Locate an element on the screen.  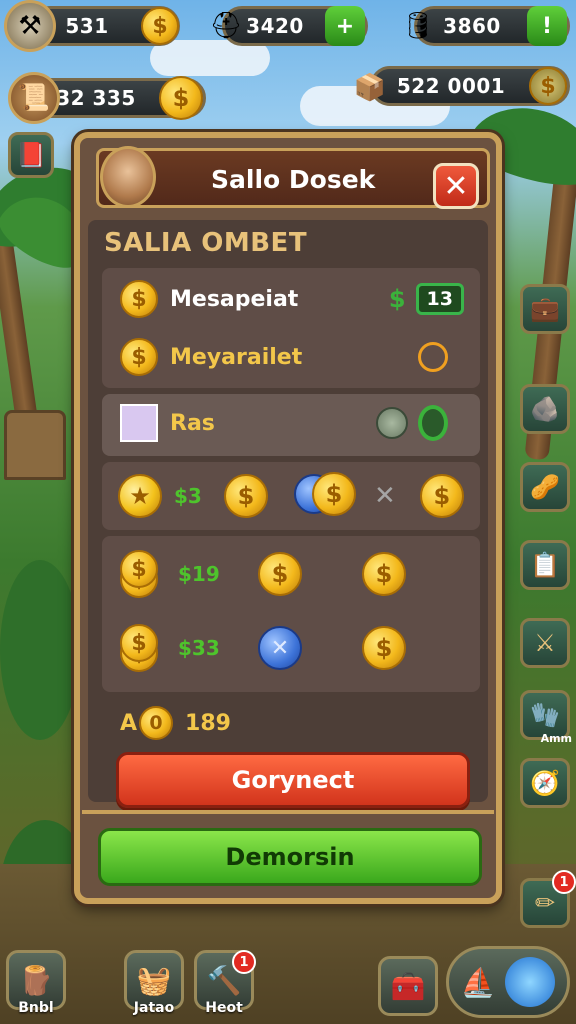
emerald-icon is located at coordinates (433, 423).